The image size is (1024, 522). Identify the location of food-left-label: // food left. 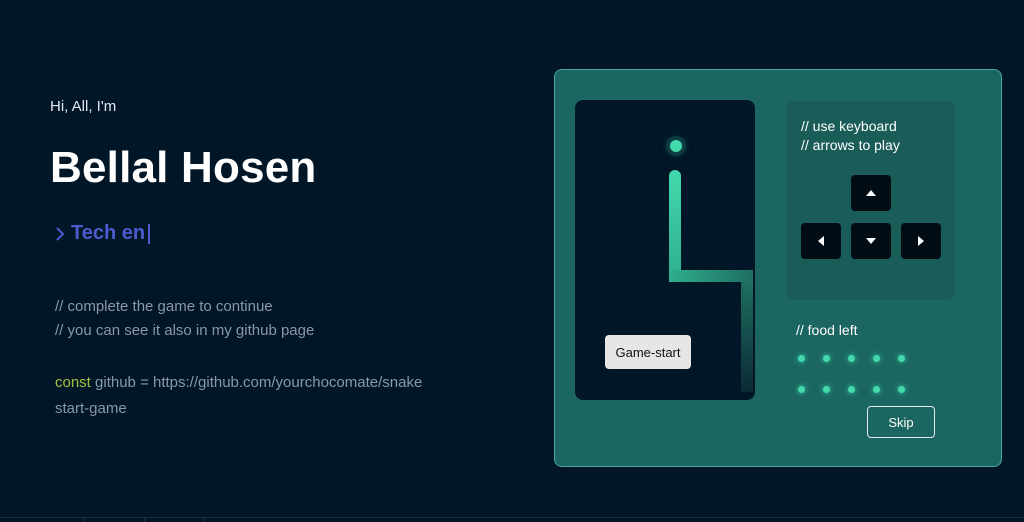
(827, 330).